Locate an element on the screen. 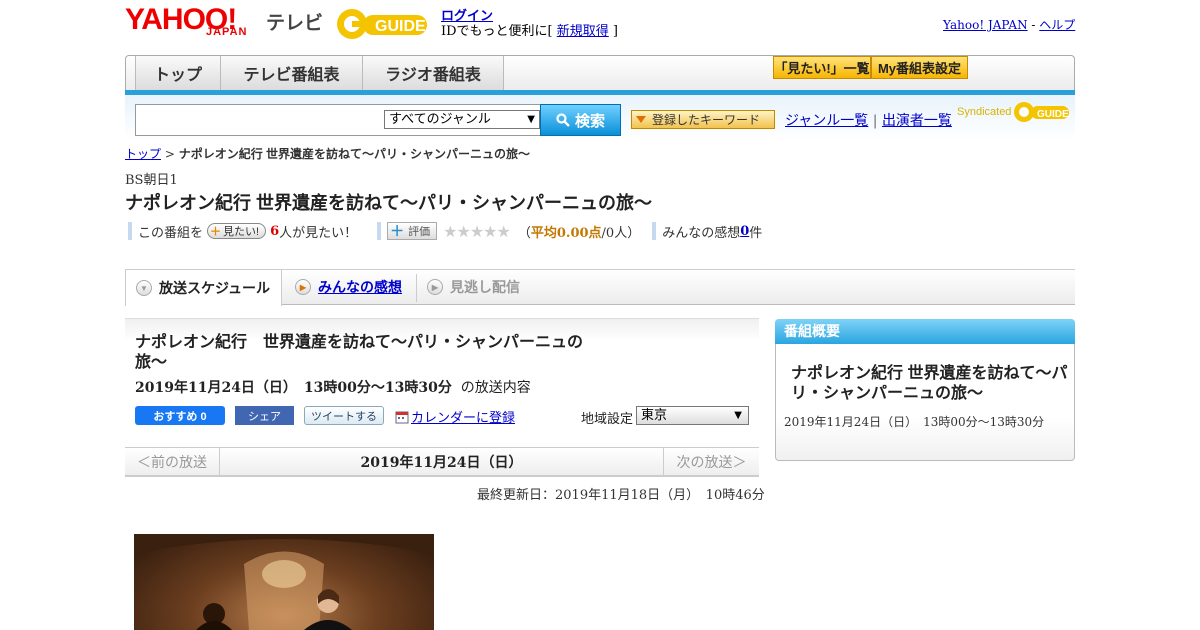 The width and height of the screenshot is (1200, 630). calendar-register: カレンダーに登録 is located at coordinates (455, 416).